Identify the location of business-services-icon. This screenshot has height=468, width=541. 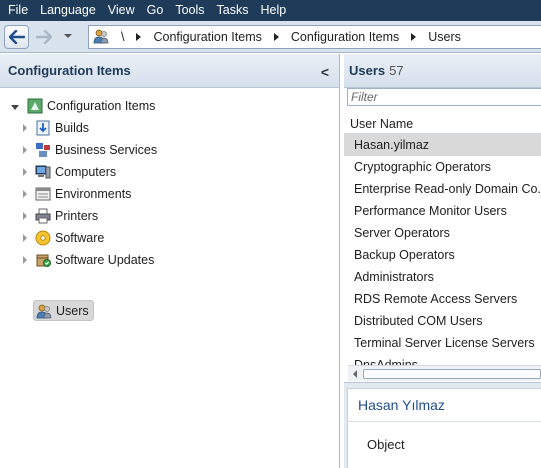
(43, 150).